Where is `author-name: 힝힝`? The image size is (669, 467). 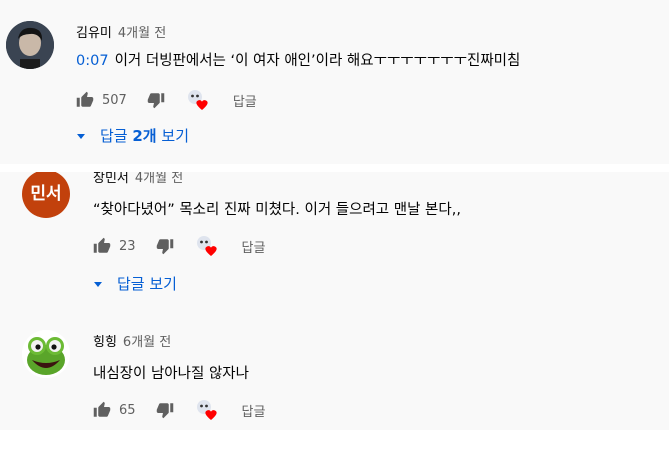 author-name: 힝힝 is located at coordinates (105, 342).